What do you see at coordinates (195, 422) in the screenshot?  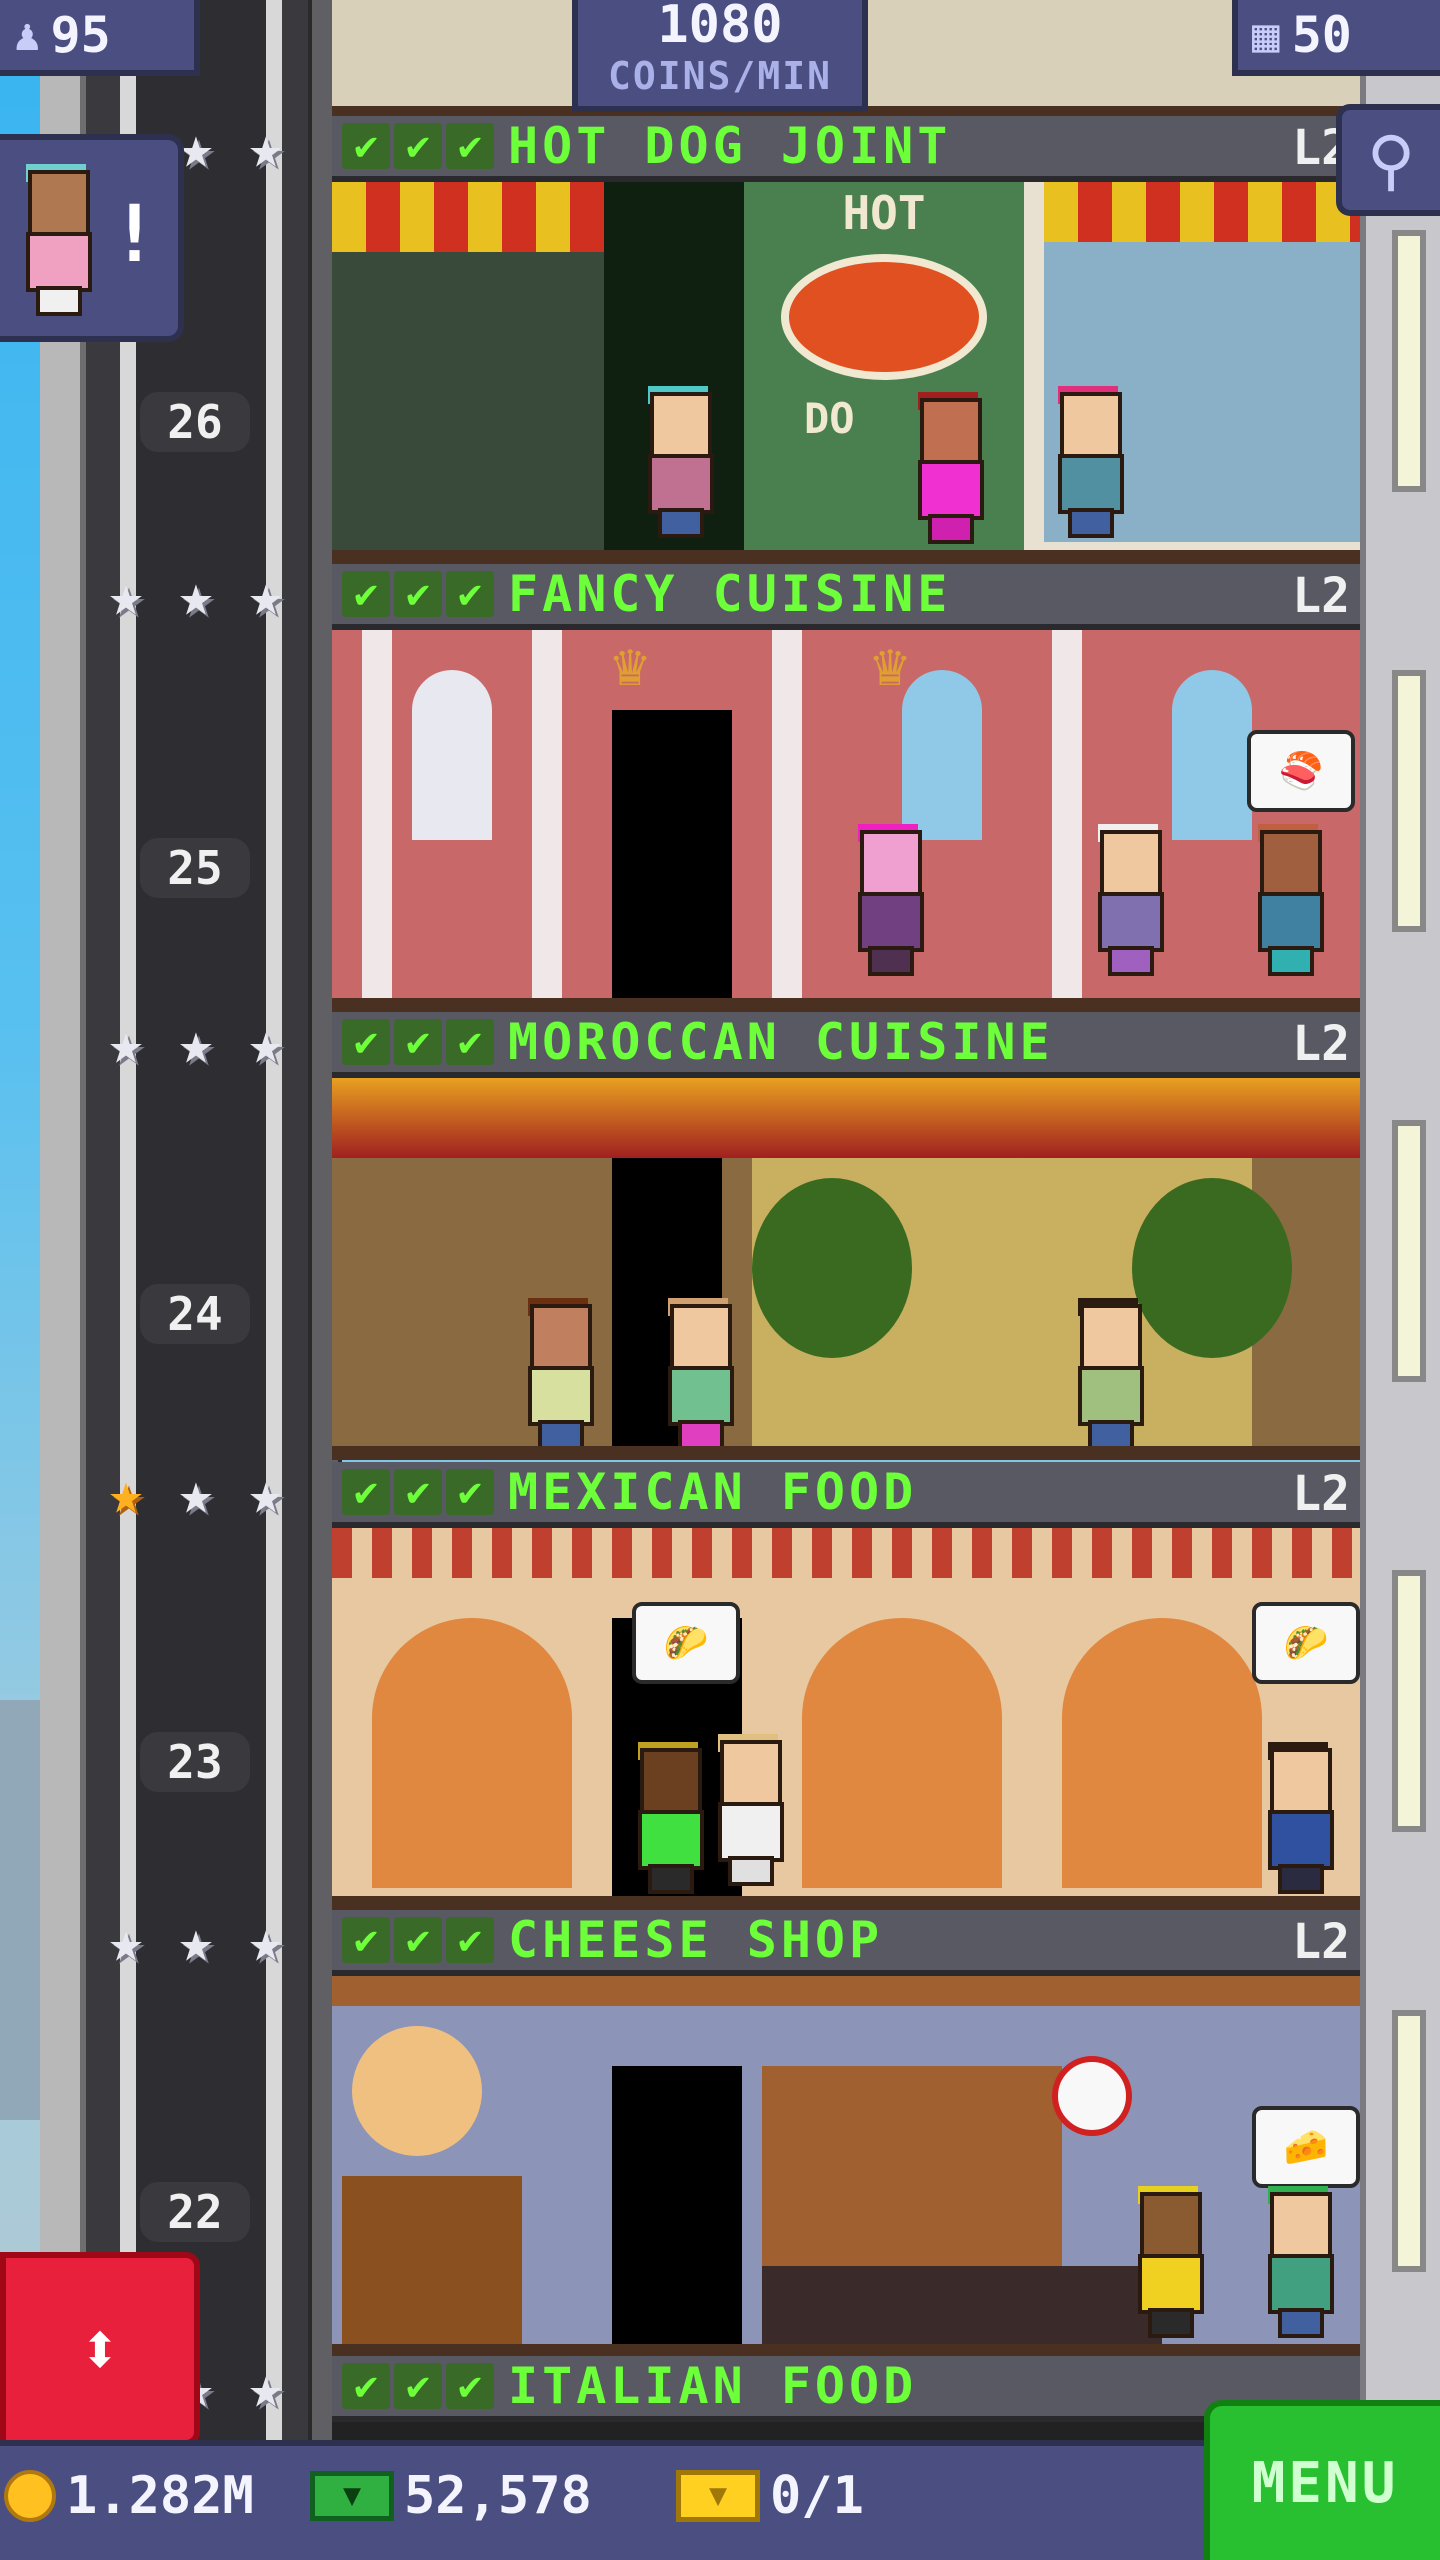 I see `floor-number: 26` at bounding box center [195, 422].